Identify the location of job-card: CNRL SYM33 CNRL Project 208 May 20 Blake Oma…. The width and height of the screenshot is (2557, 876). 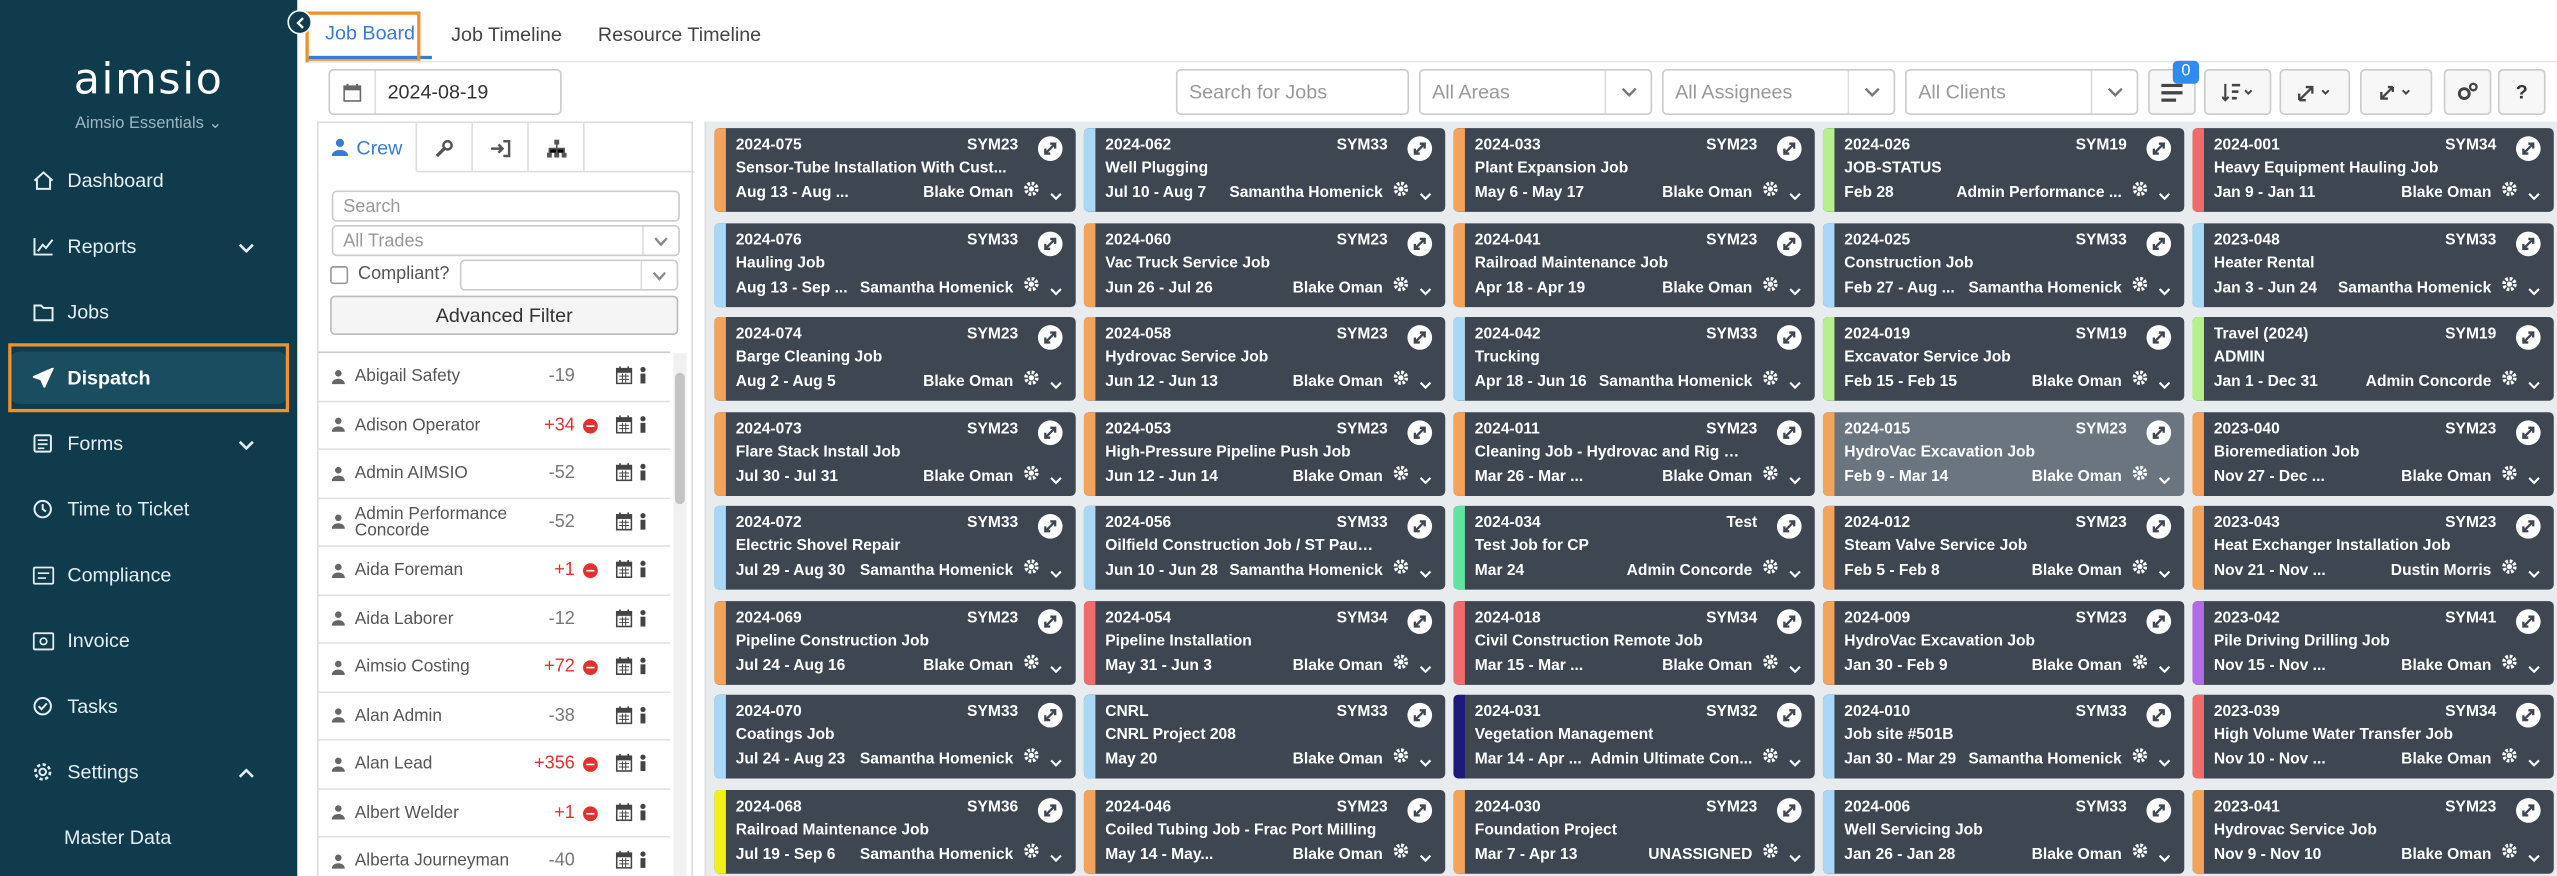
(1264, 736).